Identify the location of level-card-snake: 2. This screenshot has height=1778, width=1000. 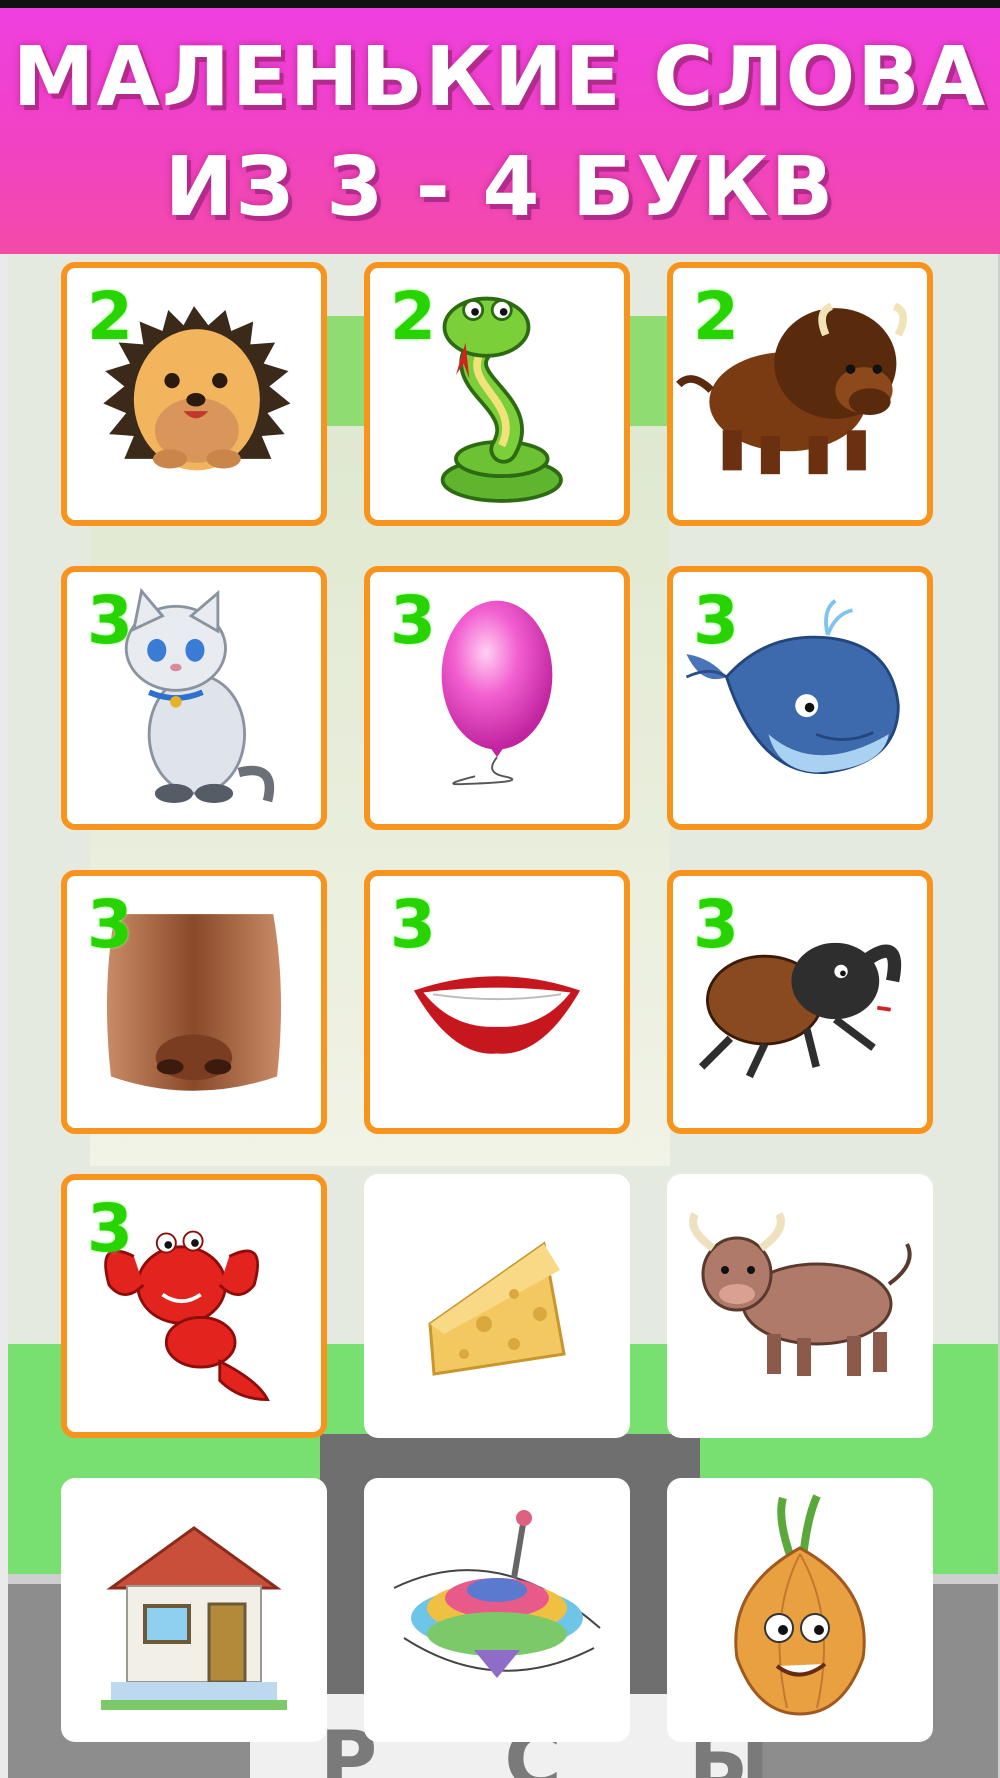
(497, 394).